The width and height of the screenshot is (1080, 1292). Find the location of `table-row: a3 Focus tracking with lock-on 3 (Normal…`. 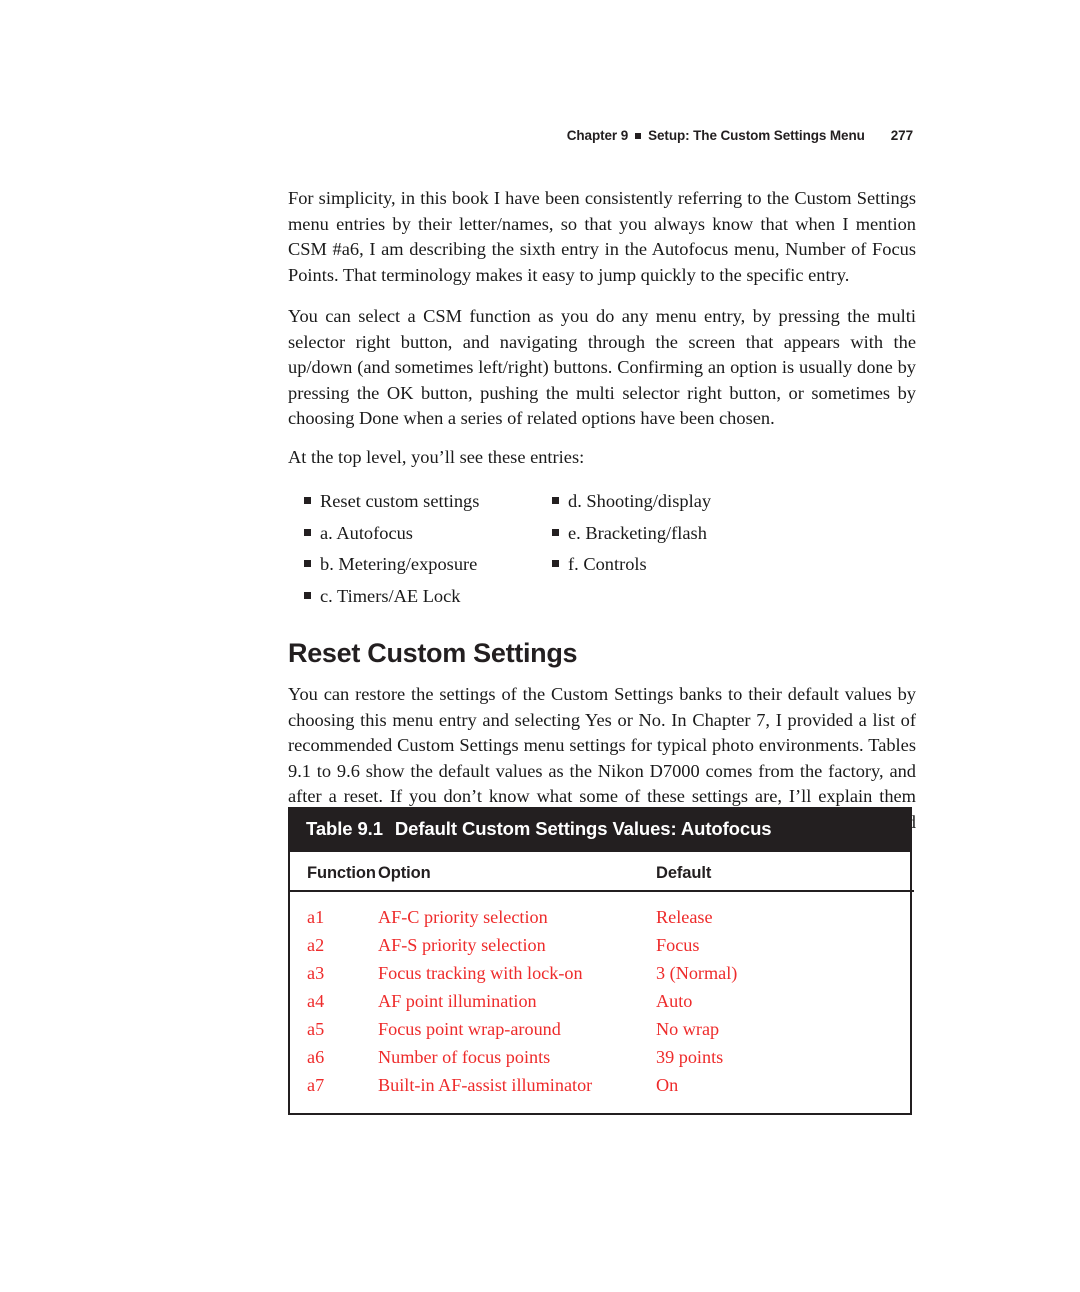

table-row: a3 Focus tracking with lock-on 3 (Normal… is located at coordinates (602, 973).